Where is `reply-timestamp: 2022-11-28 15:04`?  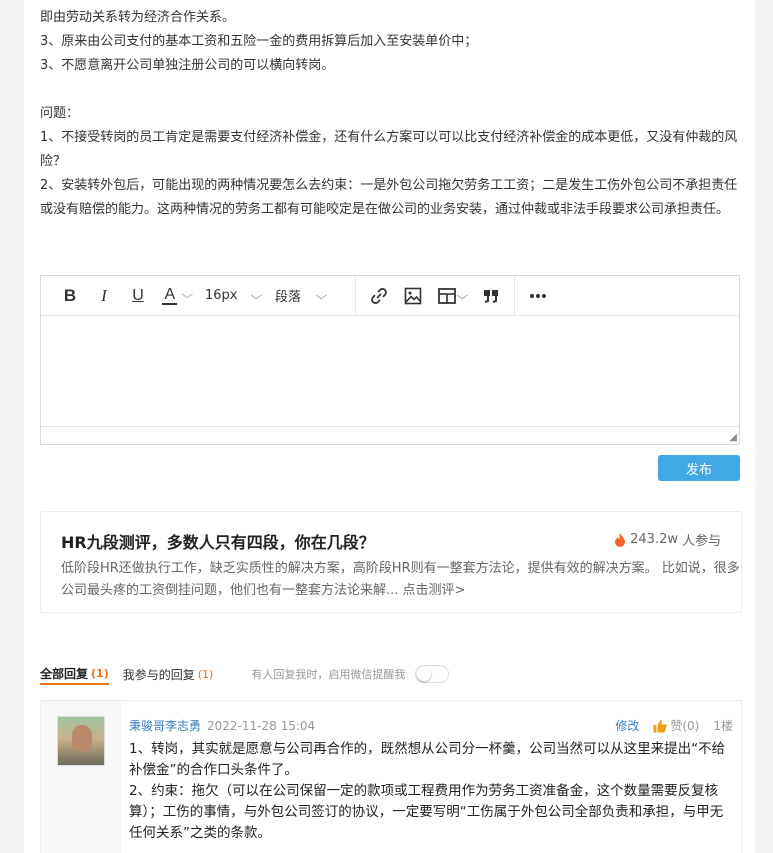
reply-timestamp: 2022-11-28 15:04 is located at coordinates (261, 725).